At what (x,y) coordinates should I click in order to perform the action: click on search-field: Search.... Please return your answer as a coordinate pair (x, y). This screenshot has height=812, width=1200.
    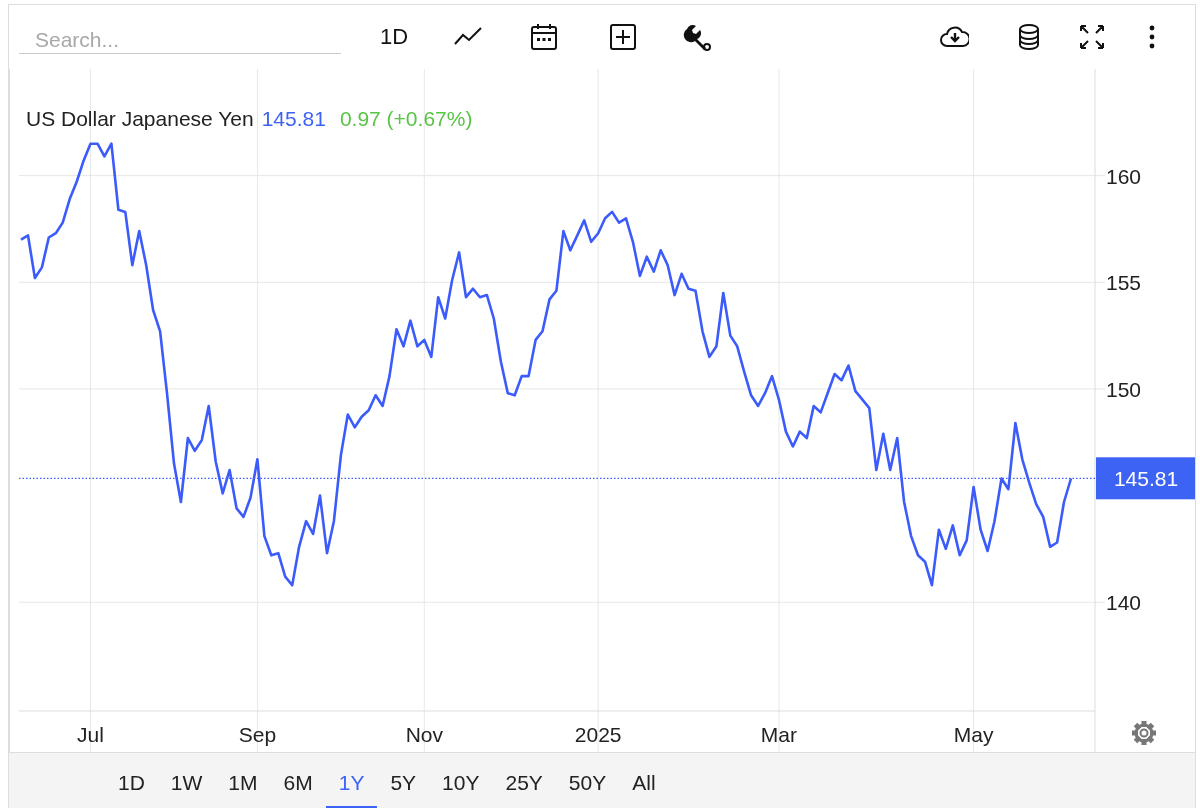
    Looking at the image, I should click on (180, 37).